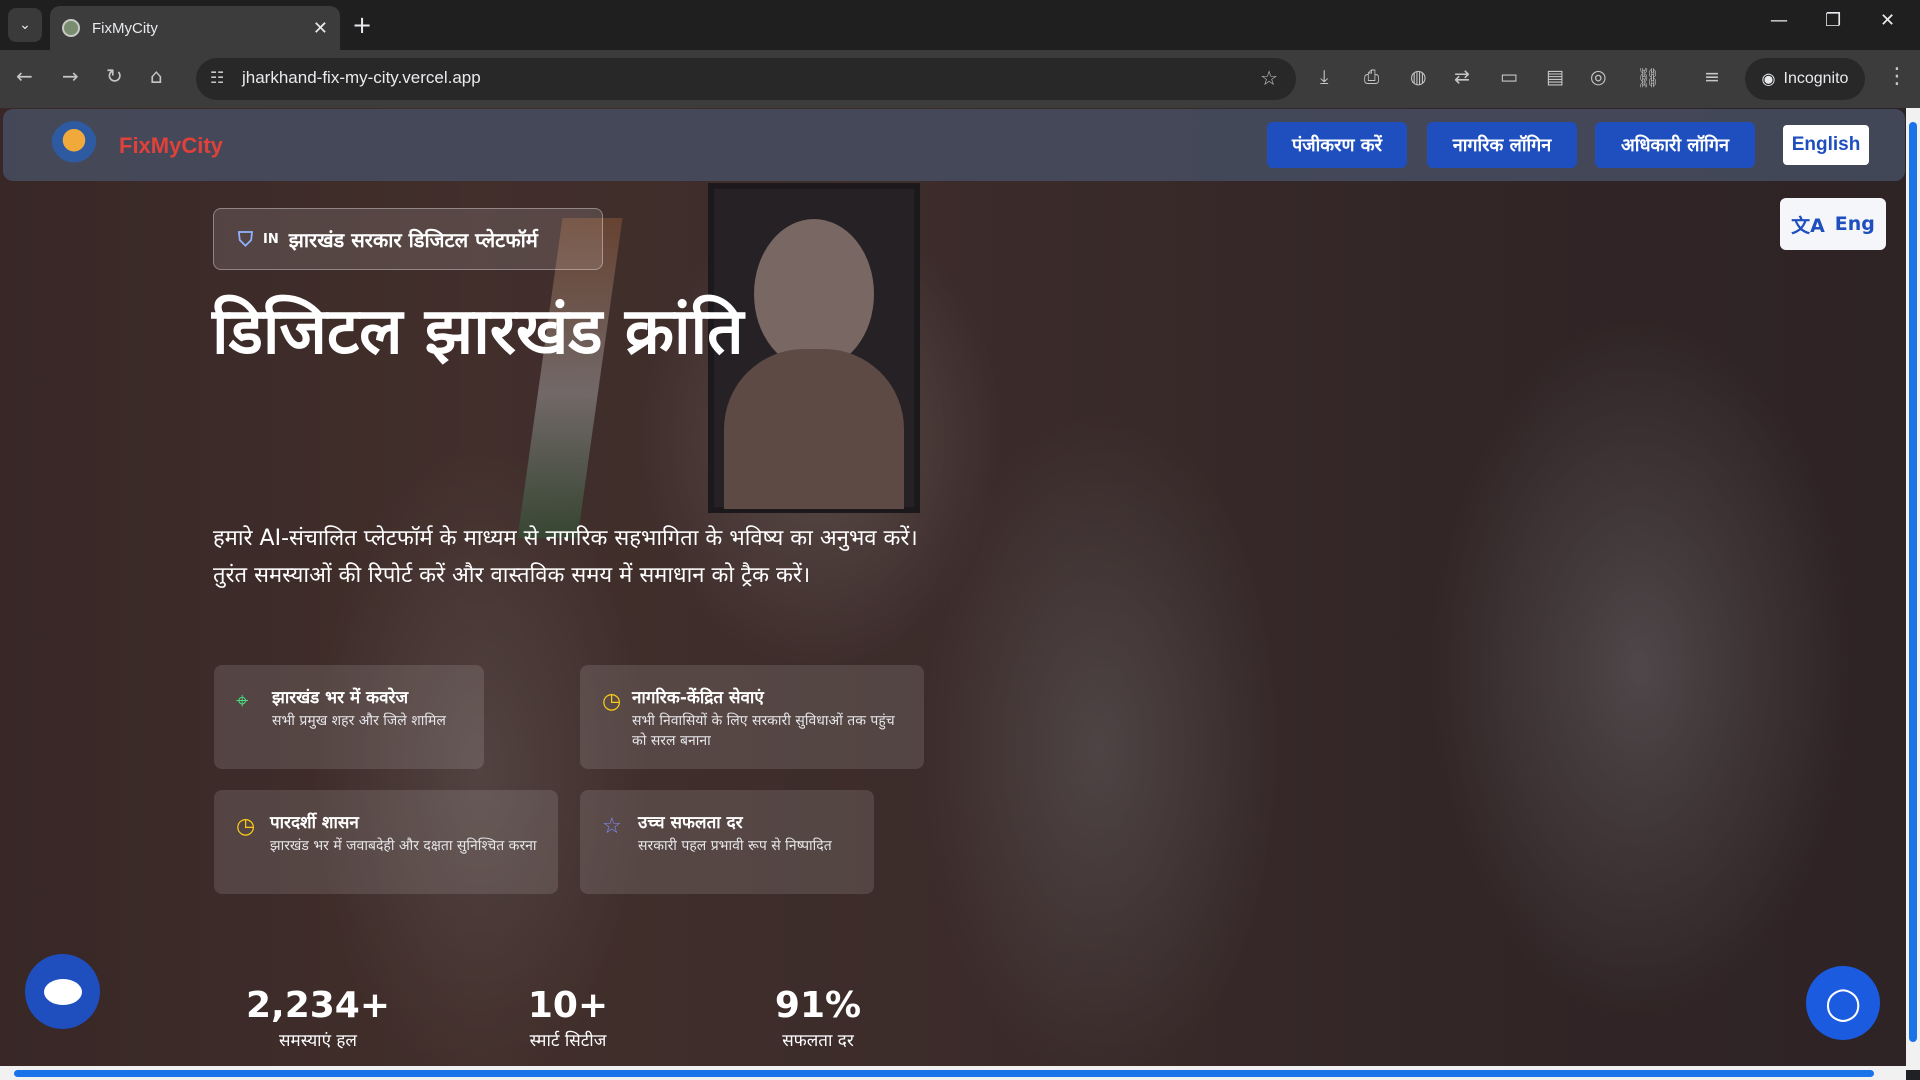 The height and width of the screenshot is (1080, 1920). I want to click on platform-badge: ⛉ IN झारखंड सरकार डिजिटल प्लेटफॉर्म, so click(408, 239).